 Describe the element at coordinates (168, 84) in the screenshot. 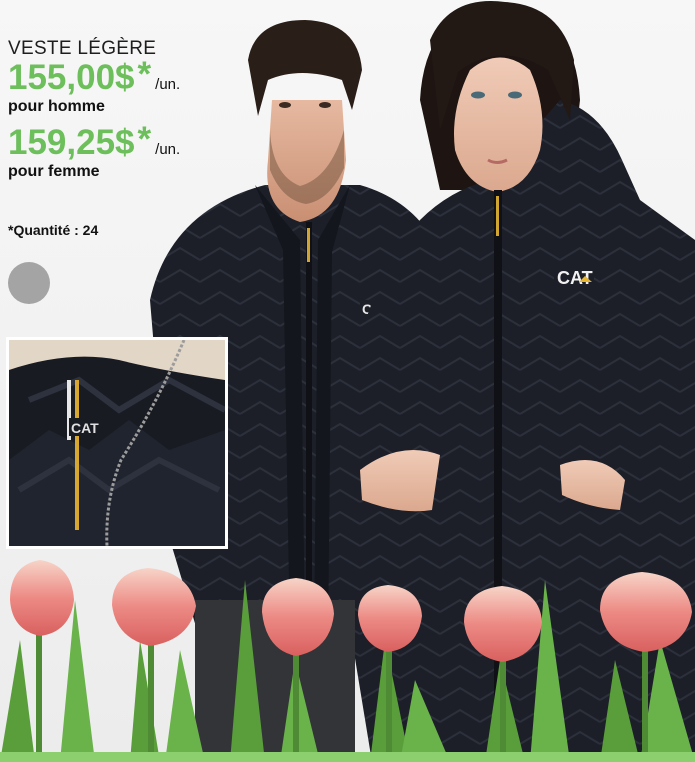

I see `men-price-unit: /un.` at that location.